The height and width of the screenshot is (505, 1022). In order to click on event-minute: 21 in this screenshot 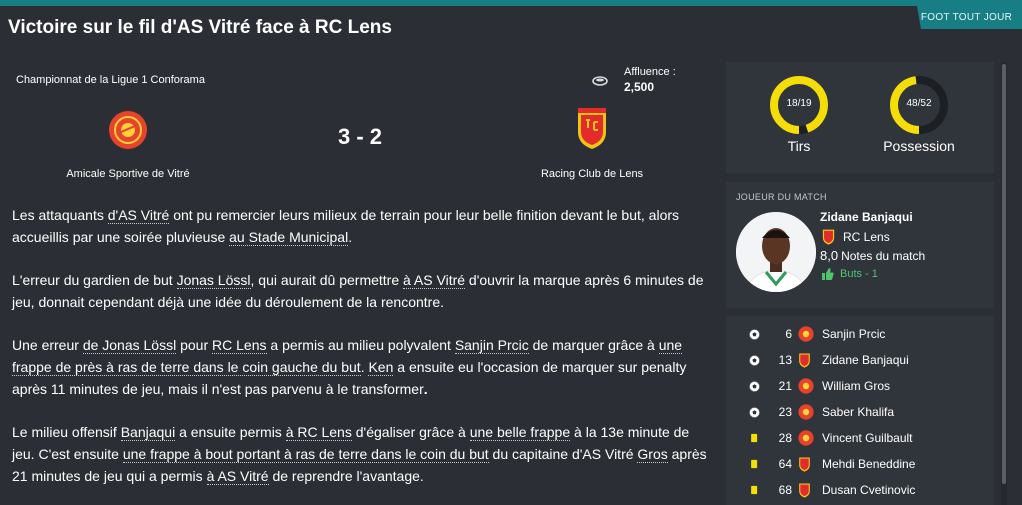, I will do `click(785, 386)`.